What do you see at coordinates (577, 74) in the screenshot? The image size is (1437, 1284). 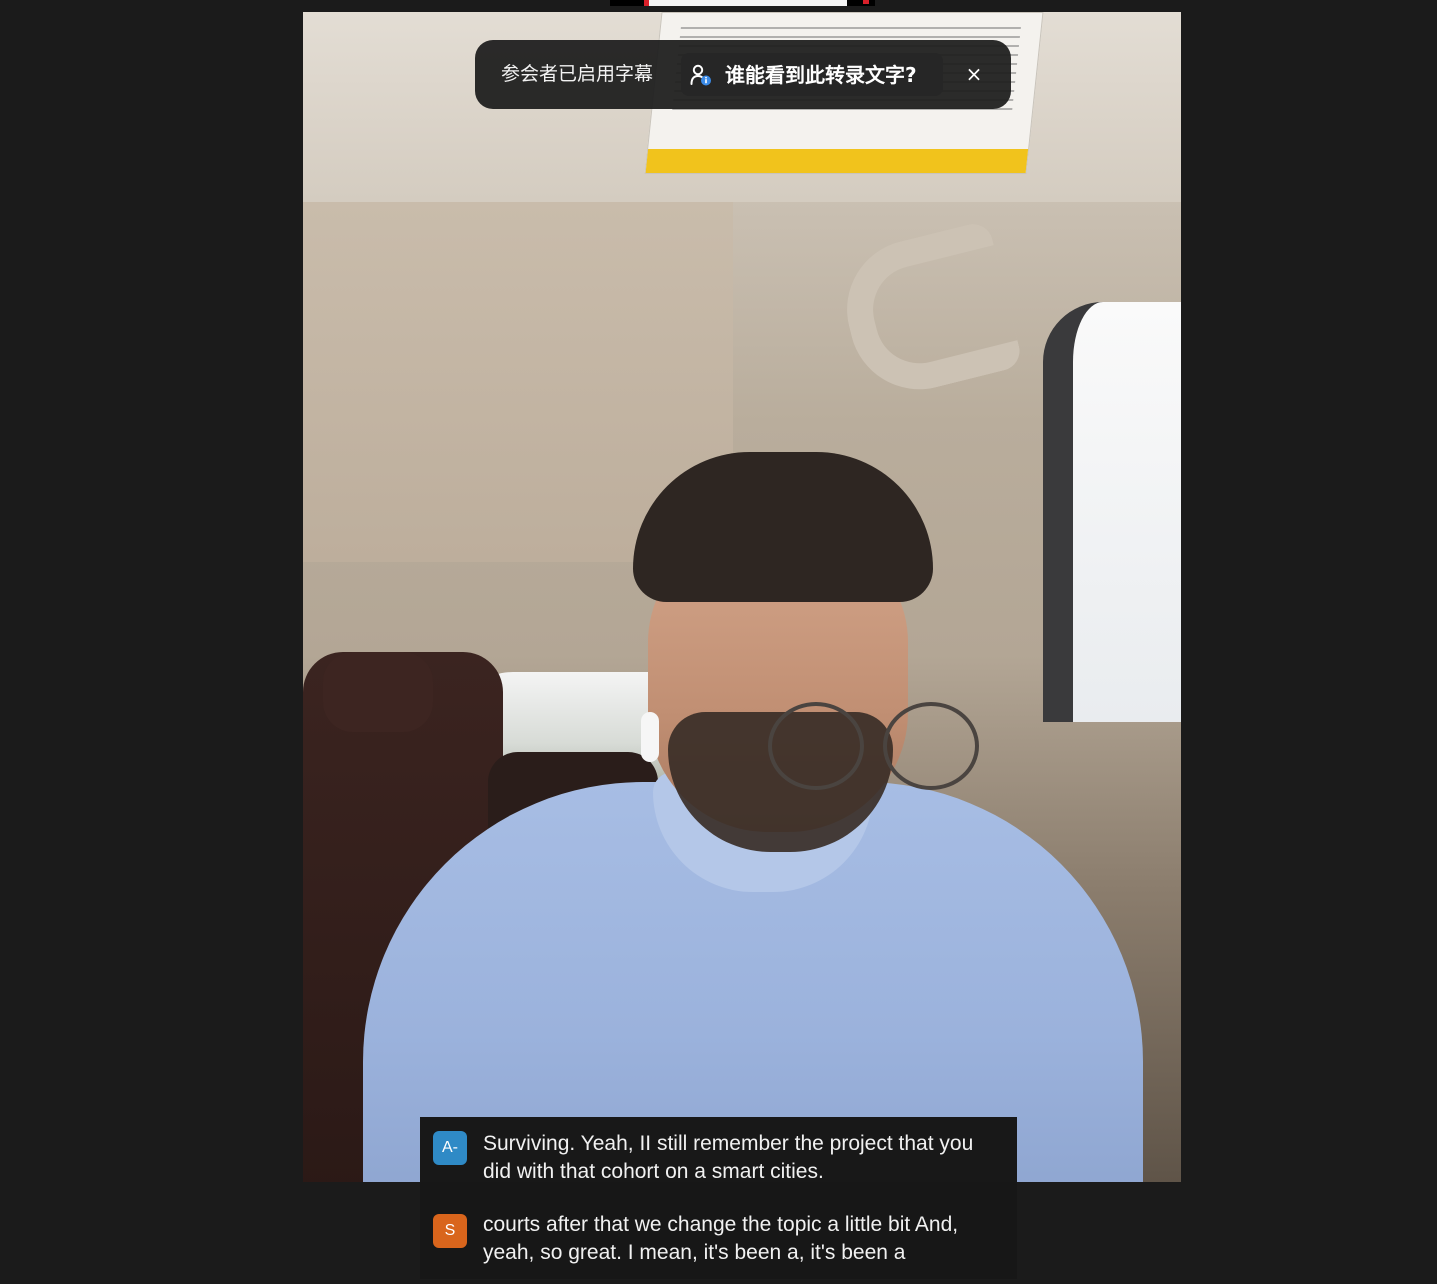 I see `notice-text: 参会者已启用字幕` at bounding box center [577, 74].